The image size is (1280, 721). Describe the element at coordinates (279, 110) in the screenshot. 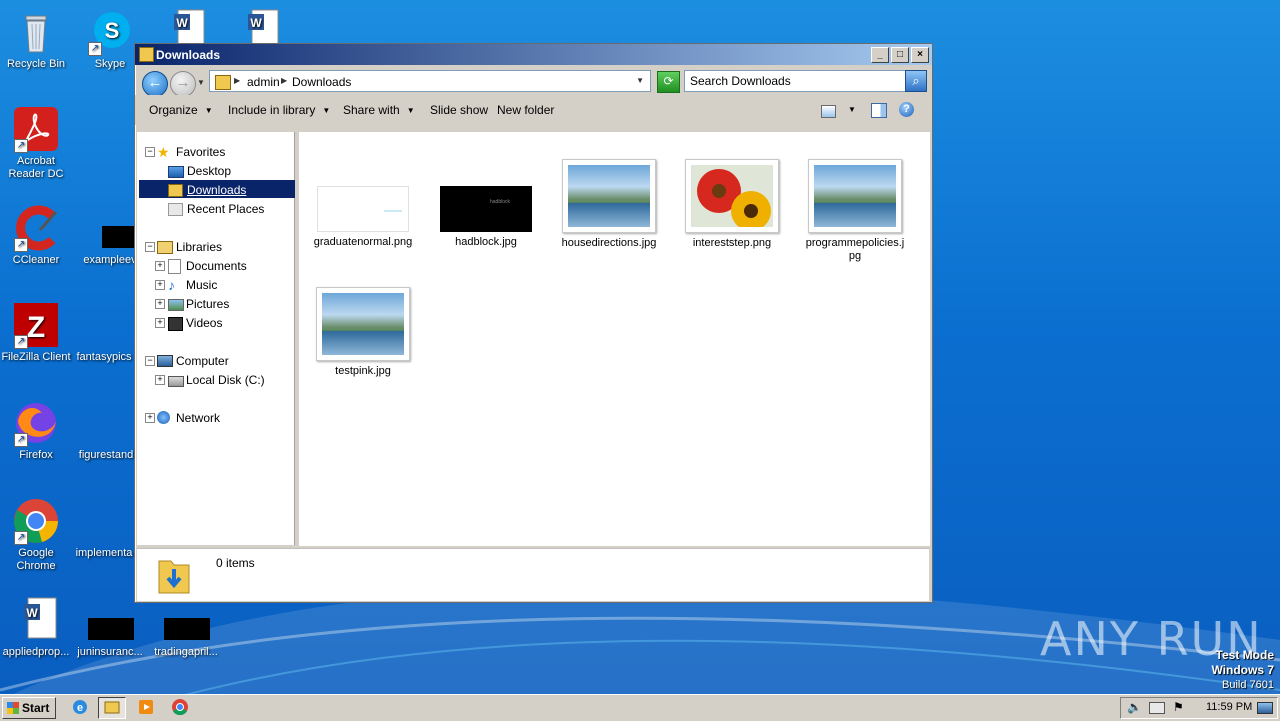

I see `include-in-library-button: Include in library ▼` at that location.